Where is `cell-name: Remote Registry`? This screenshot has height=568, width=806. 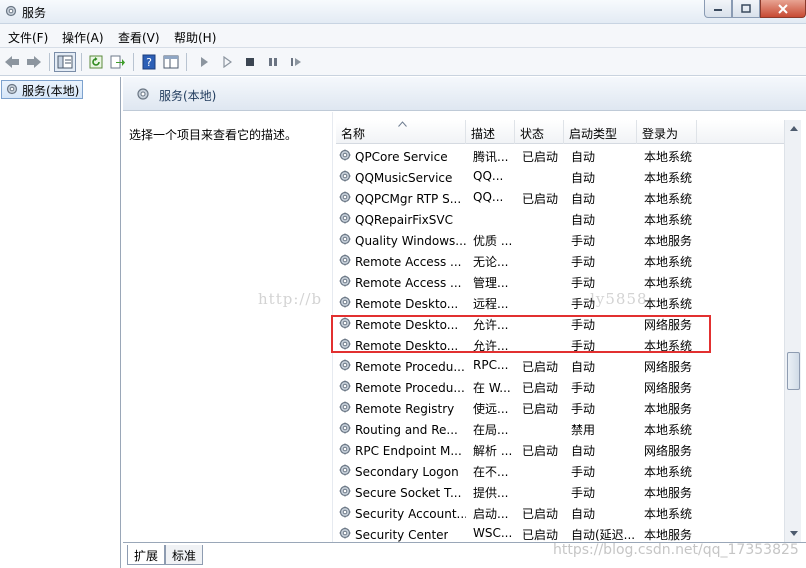 cell-name: Remote Registry is located at coordinates (402, 408).